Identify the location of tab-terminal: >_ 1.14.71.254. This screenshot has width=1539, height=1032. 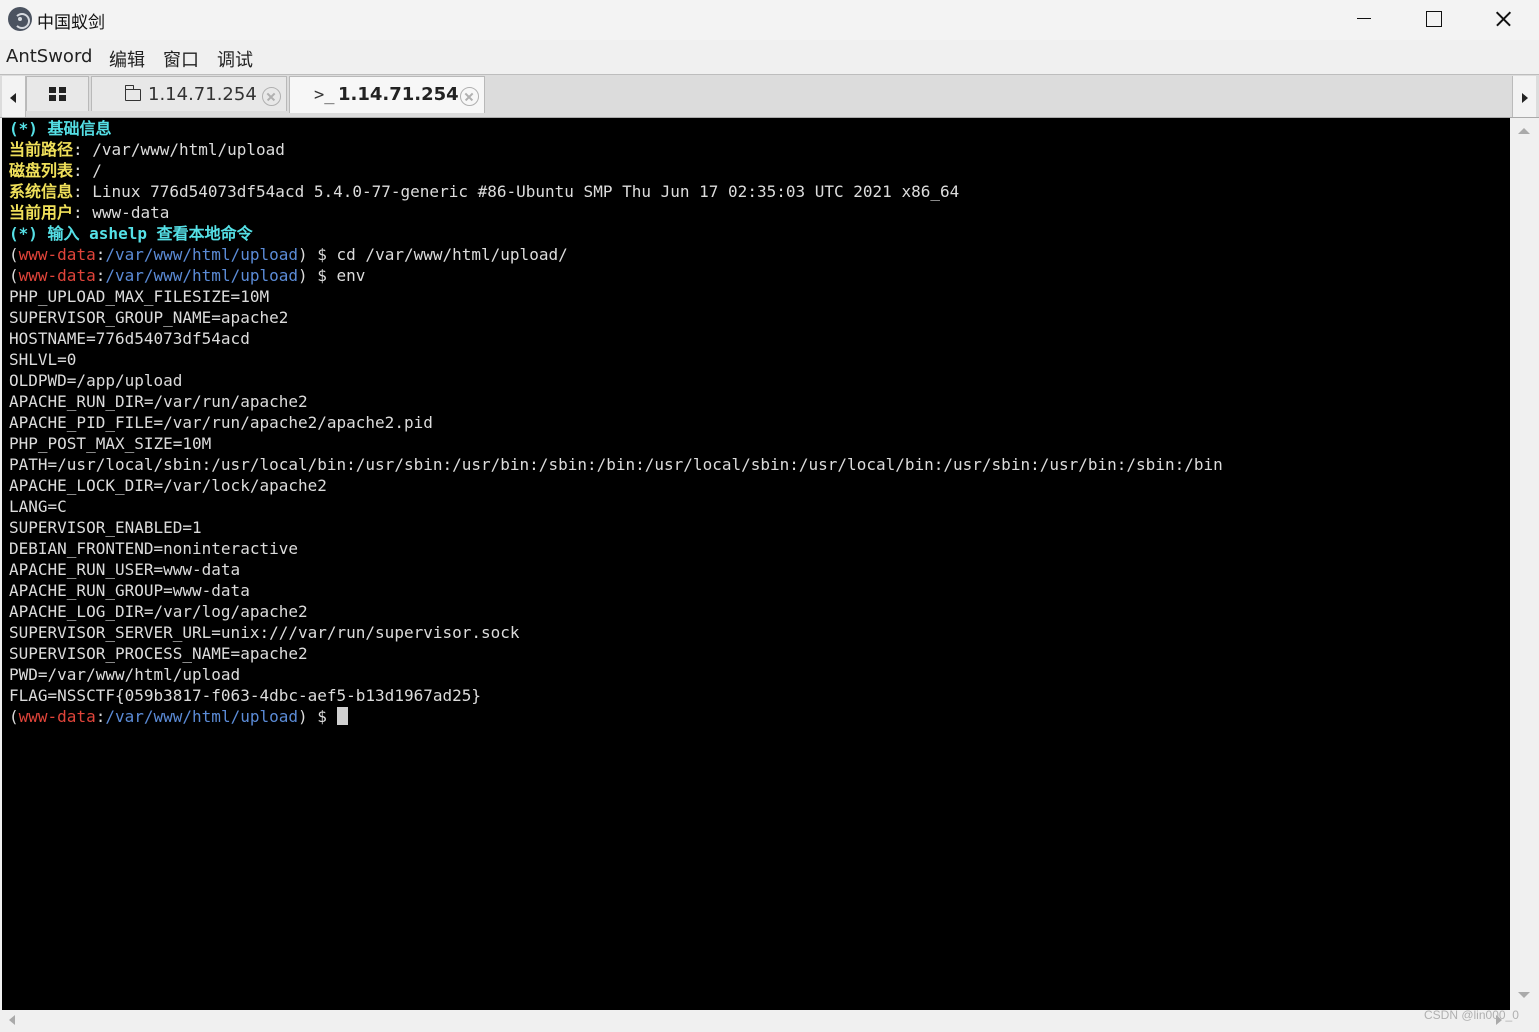
(387, 94).